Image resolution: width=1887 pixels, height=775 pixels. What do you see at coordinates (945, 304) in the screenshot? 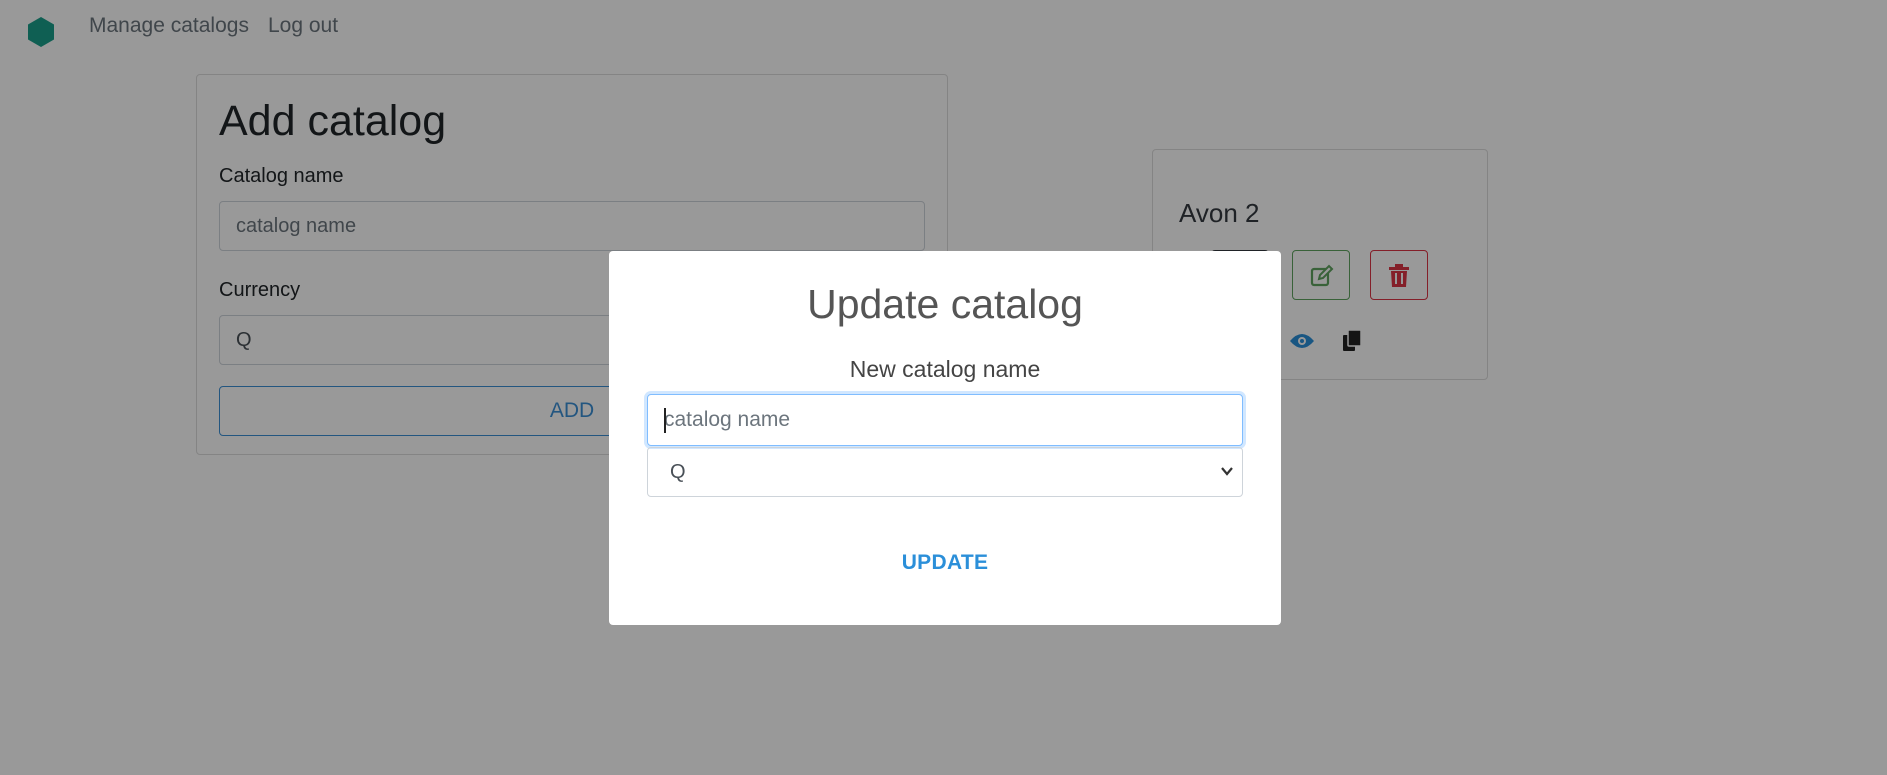
I see `modal-title: Update catalog` at bounding box center [945, 304].